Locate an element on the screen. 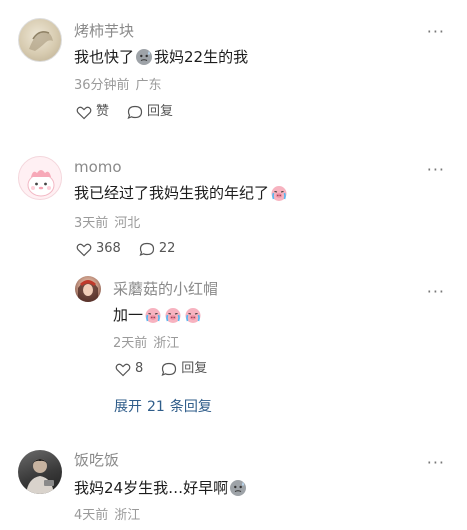 The height and width of the screenshot is (530, 467). like-count: 368 is located at coordinates (108, 248).